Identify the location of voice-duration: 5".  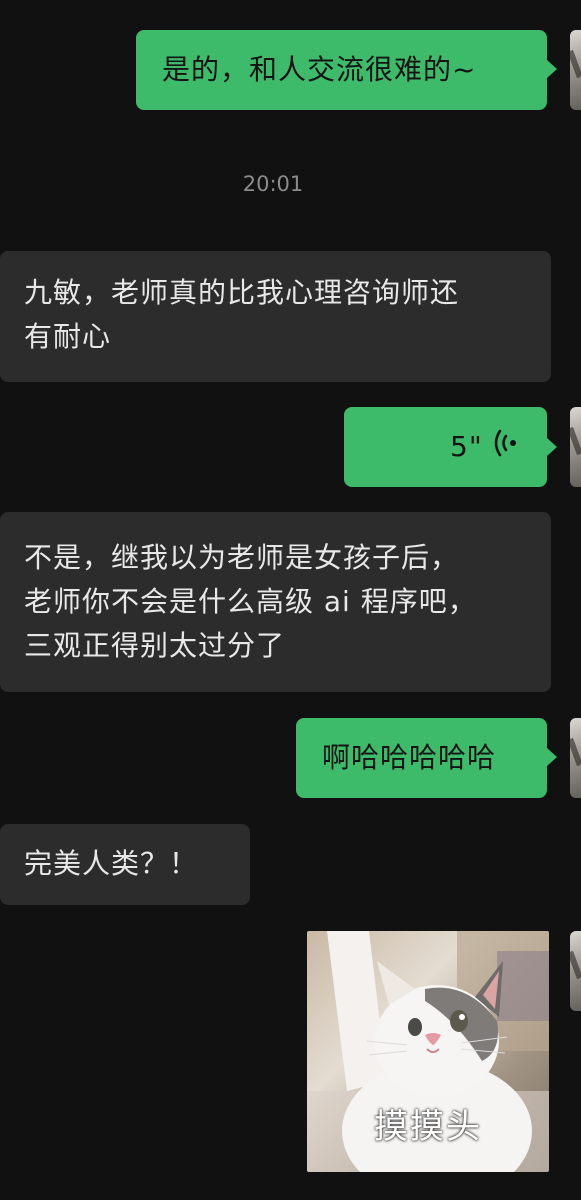
(466, 446).